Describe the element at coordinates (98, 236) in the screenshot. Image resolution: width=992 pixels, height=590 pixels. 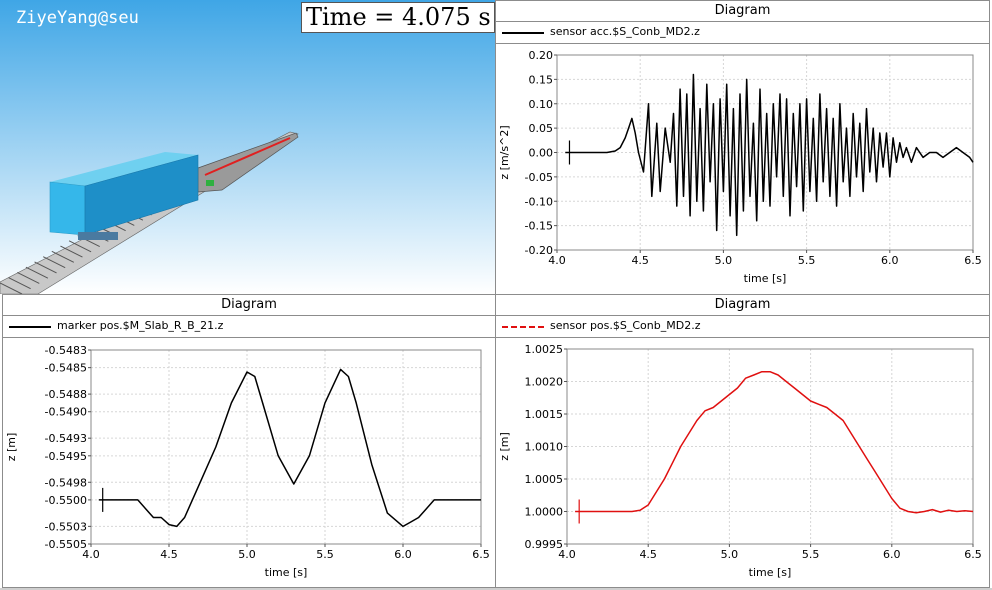
I see `train-bogie` at that location.